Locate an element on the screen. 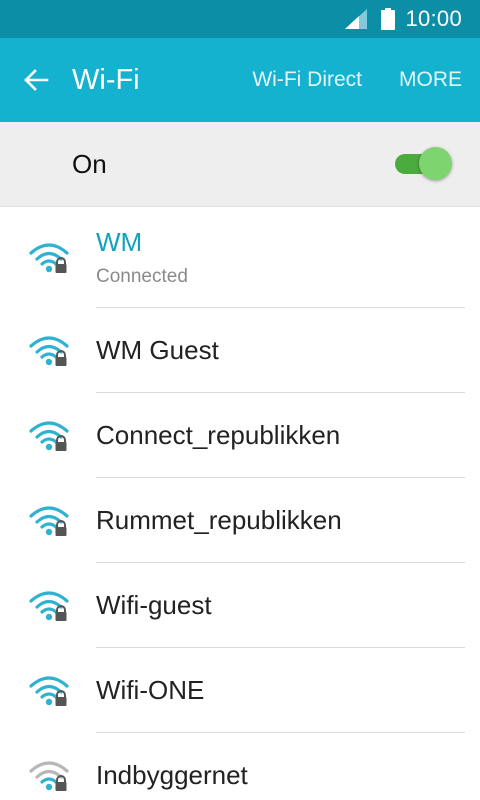 Image resolution: width=480 pixels, height=800 pixels. network-item-indbyggernet: Indbyggernet is located at coordinates (240, 766).